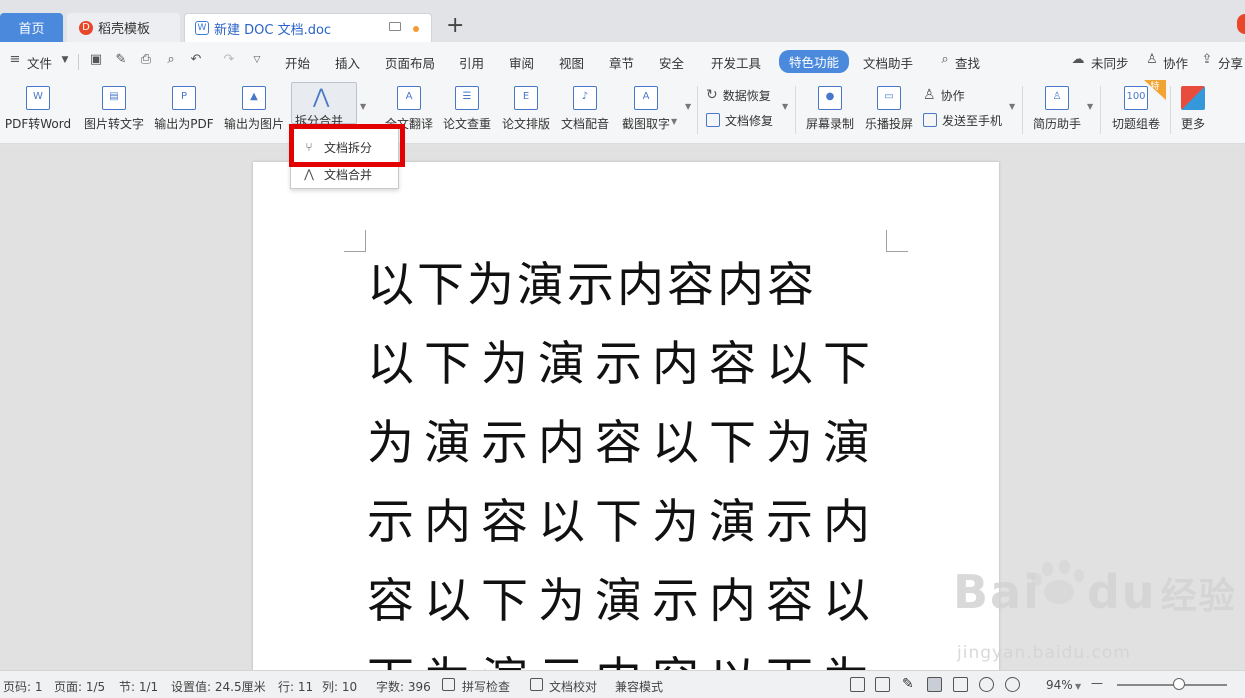 Image resolution: width=1245 pixels, height=698 pixels. What do you see at coordinates (739, 120) in the screenshot?
I see `doc-repair-button: 文档修复` at bounding box center [739, 120].